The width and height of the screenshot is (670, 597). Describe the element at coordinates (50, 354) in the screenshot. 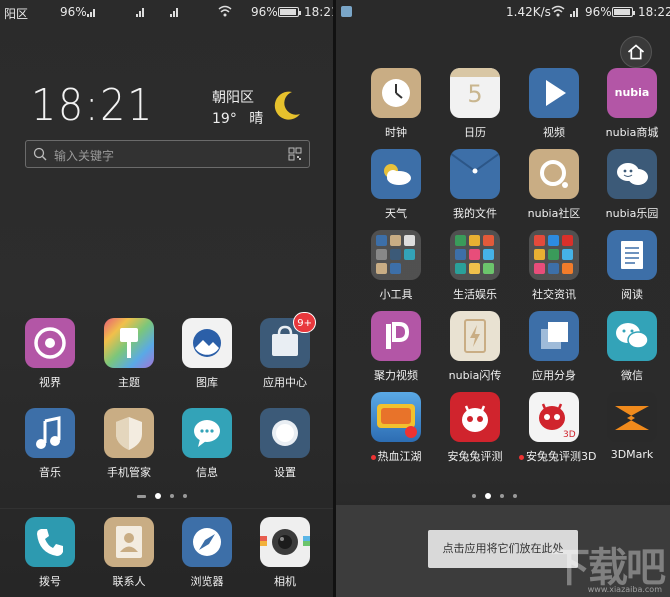

I see `app-shijie: 视界` at that location.